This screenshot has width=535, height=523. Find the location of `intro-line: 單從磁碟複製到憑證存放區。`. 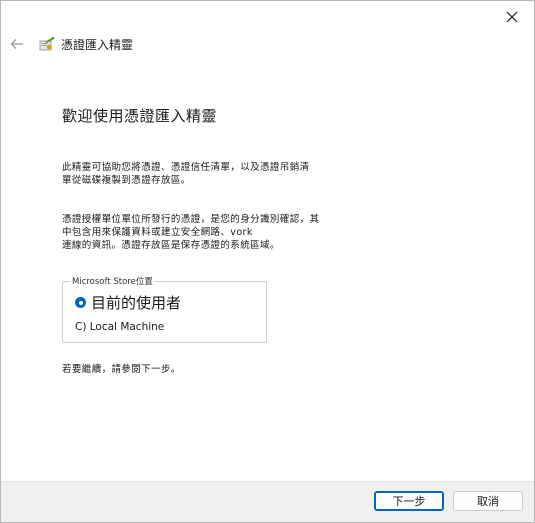

intro-line: 單從磁碟複製到憑證存放區。 is located at coordinates (126, 180).